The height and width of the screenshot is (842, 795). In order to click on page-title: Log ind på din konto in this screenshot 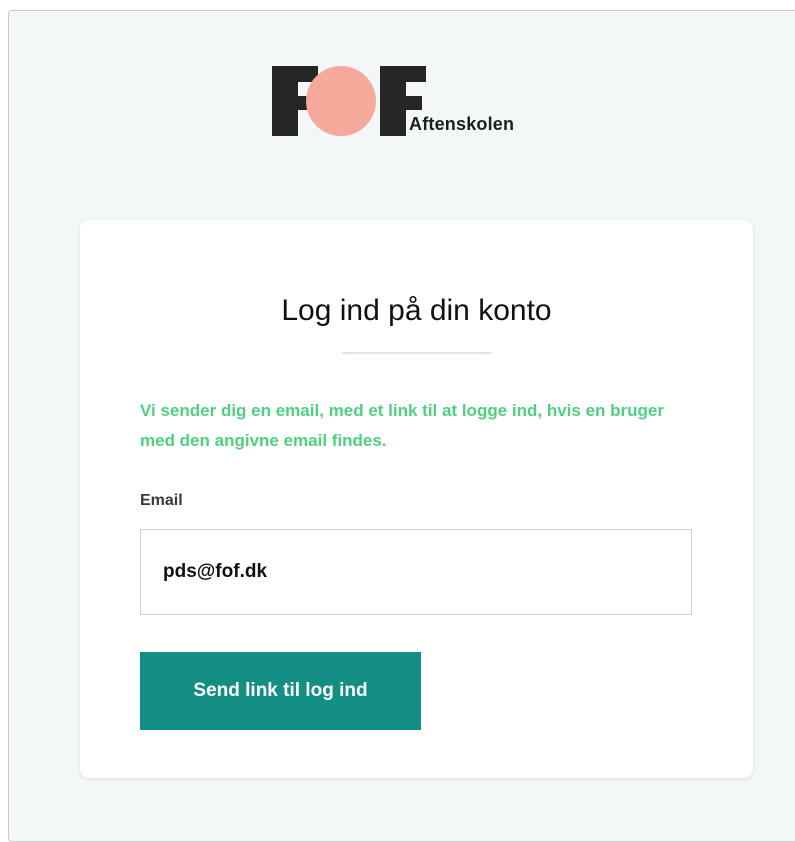, I will do `click(416, 311)`.